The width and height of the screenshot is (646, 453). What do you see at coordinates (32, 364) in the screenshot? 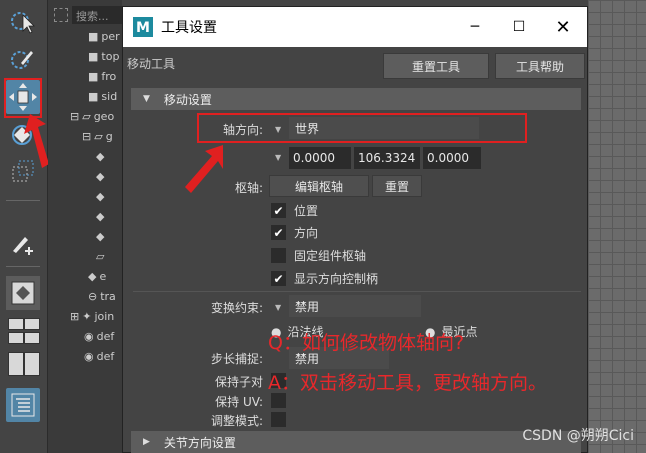
I see `layout-side-icon` at bounding box center [32, 364].